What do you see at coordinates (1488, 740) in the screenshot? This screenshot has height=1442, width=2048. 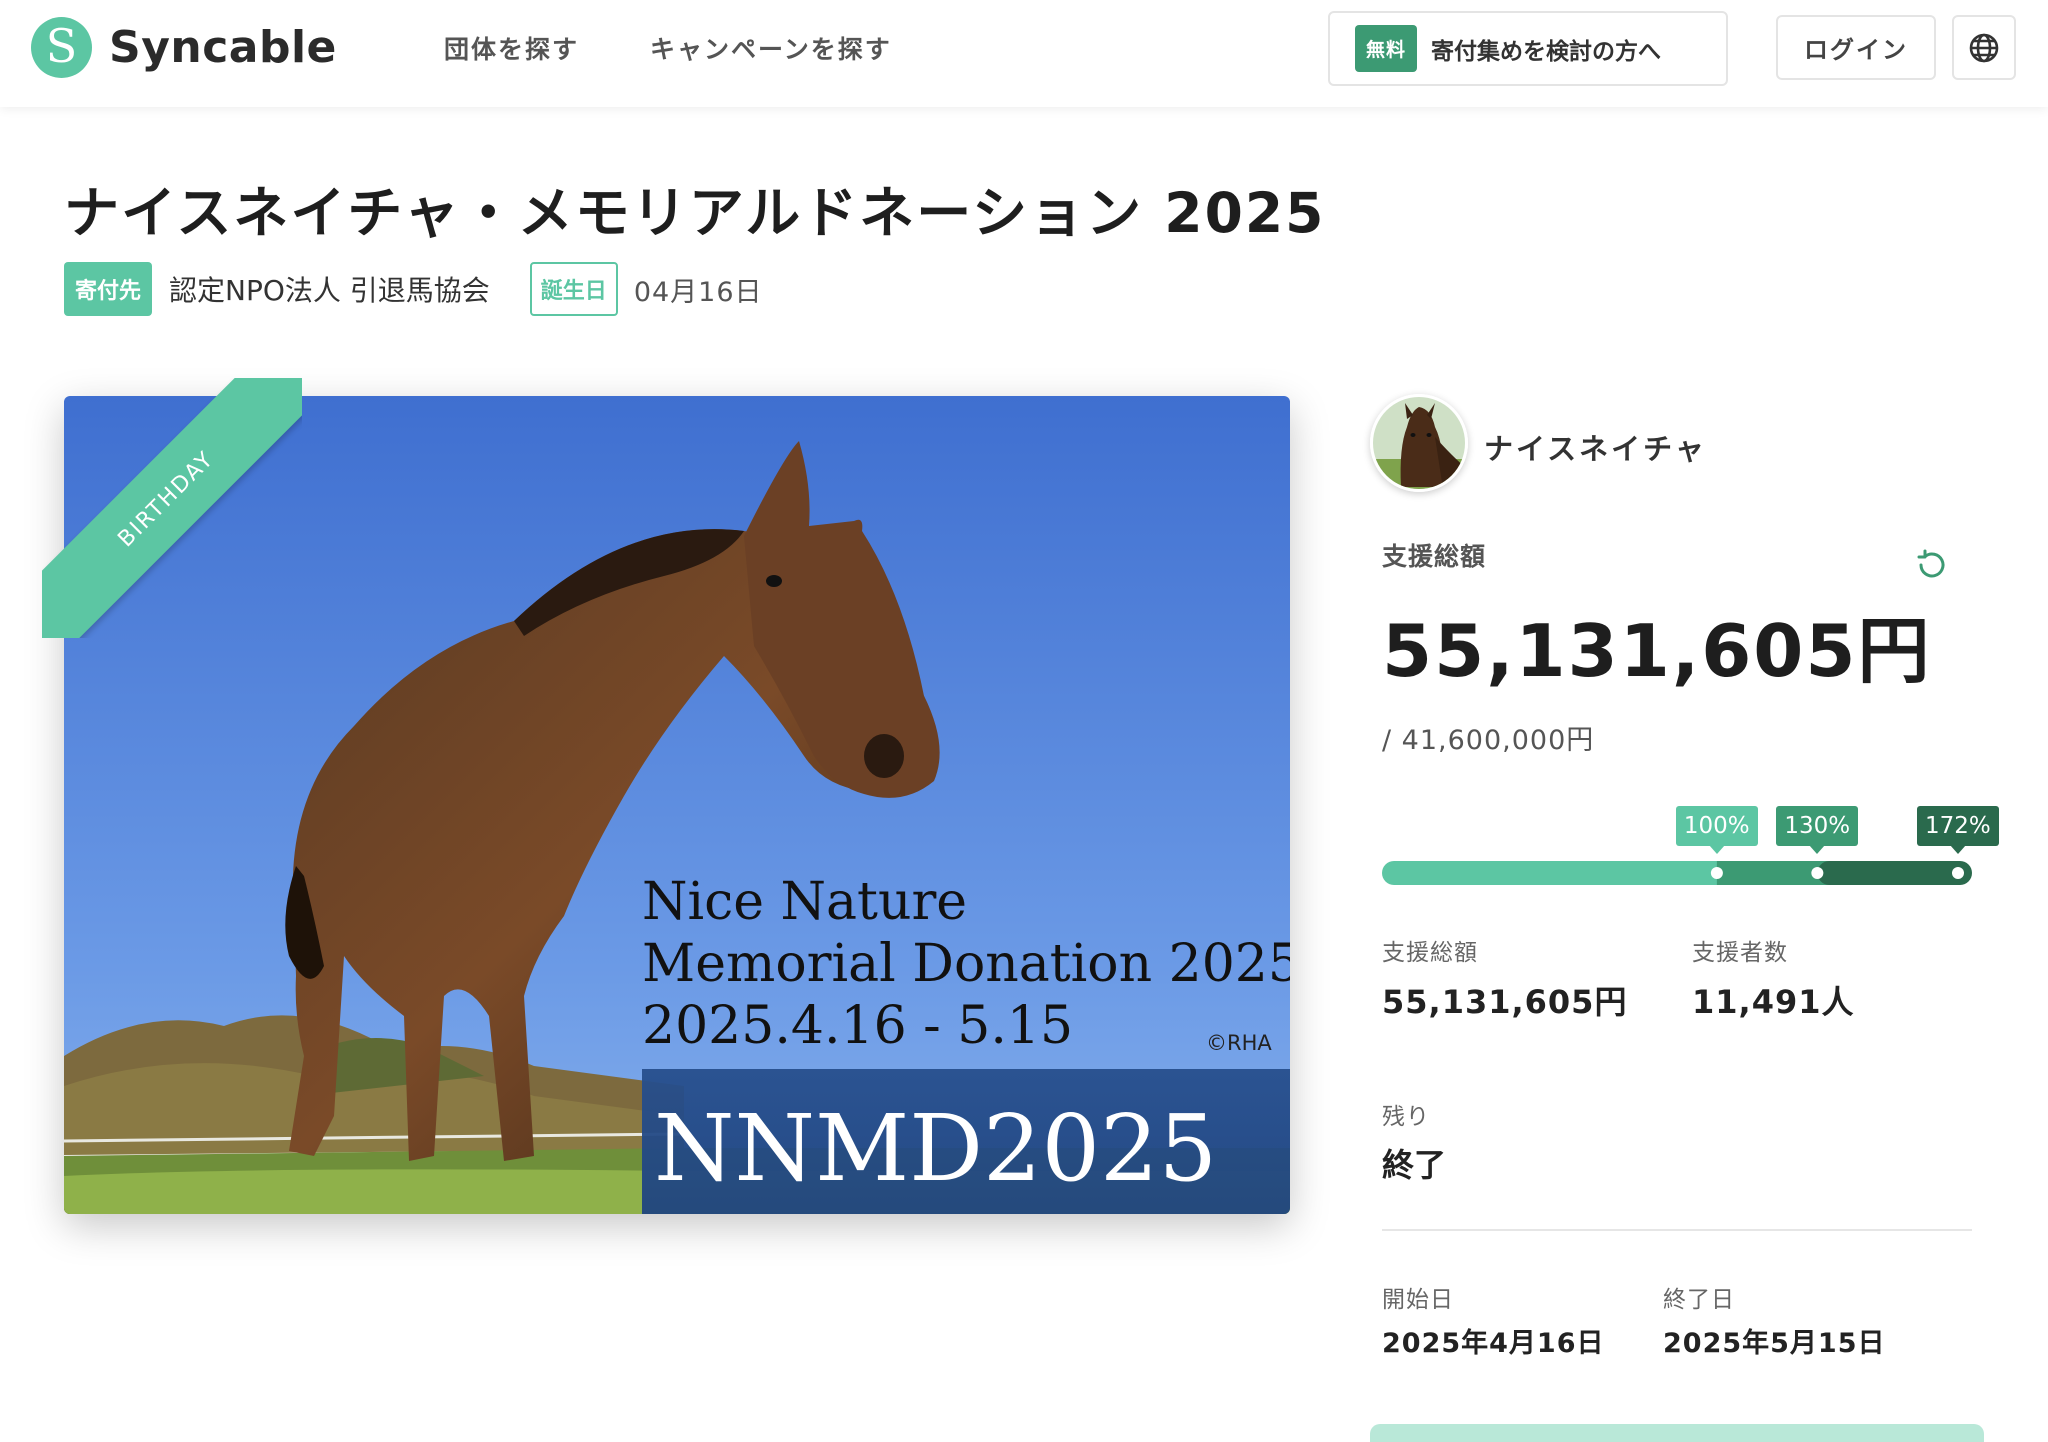 I see `goal-amount: / 41,600,000円` at bounding box center [1488, 740].